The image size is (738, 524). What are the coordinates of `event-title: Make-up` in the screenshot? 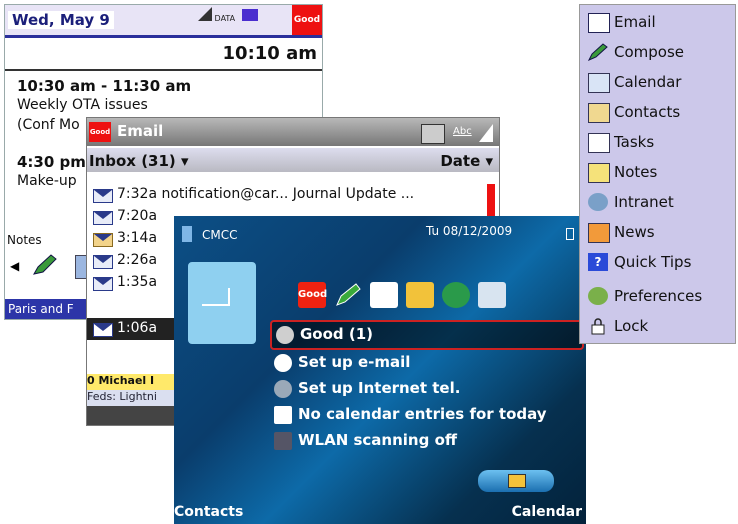 It's located at (47, 181).